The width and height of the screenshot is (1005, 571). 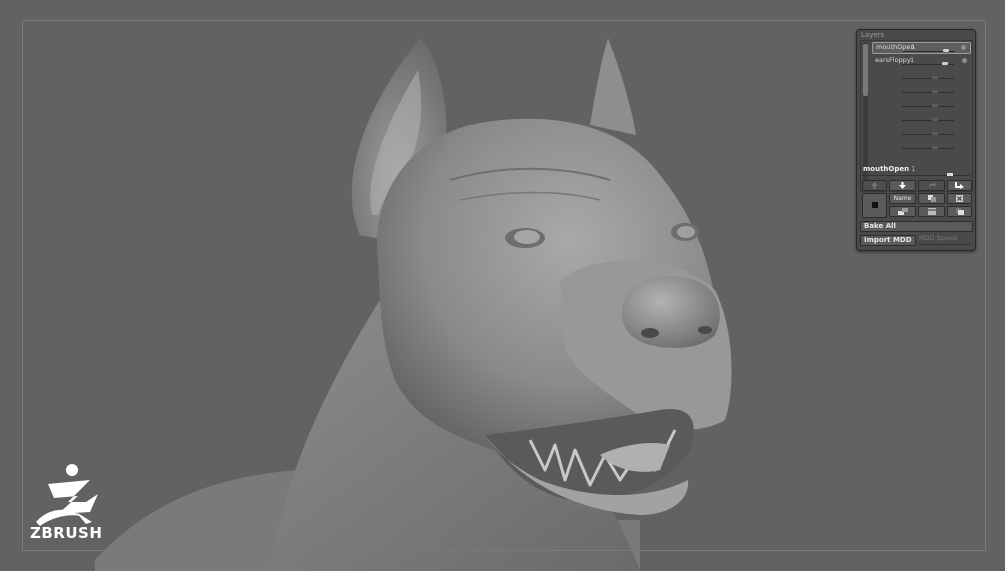 I want to click on arrow-up-icon, so click(x=874, y=185).